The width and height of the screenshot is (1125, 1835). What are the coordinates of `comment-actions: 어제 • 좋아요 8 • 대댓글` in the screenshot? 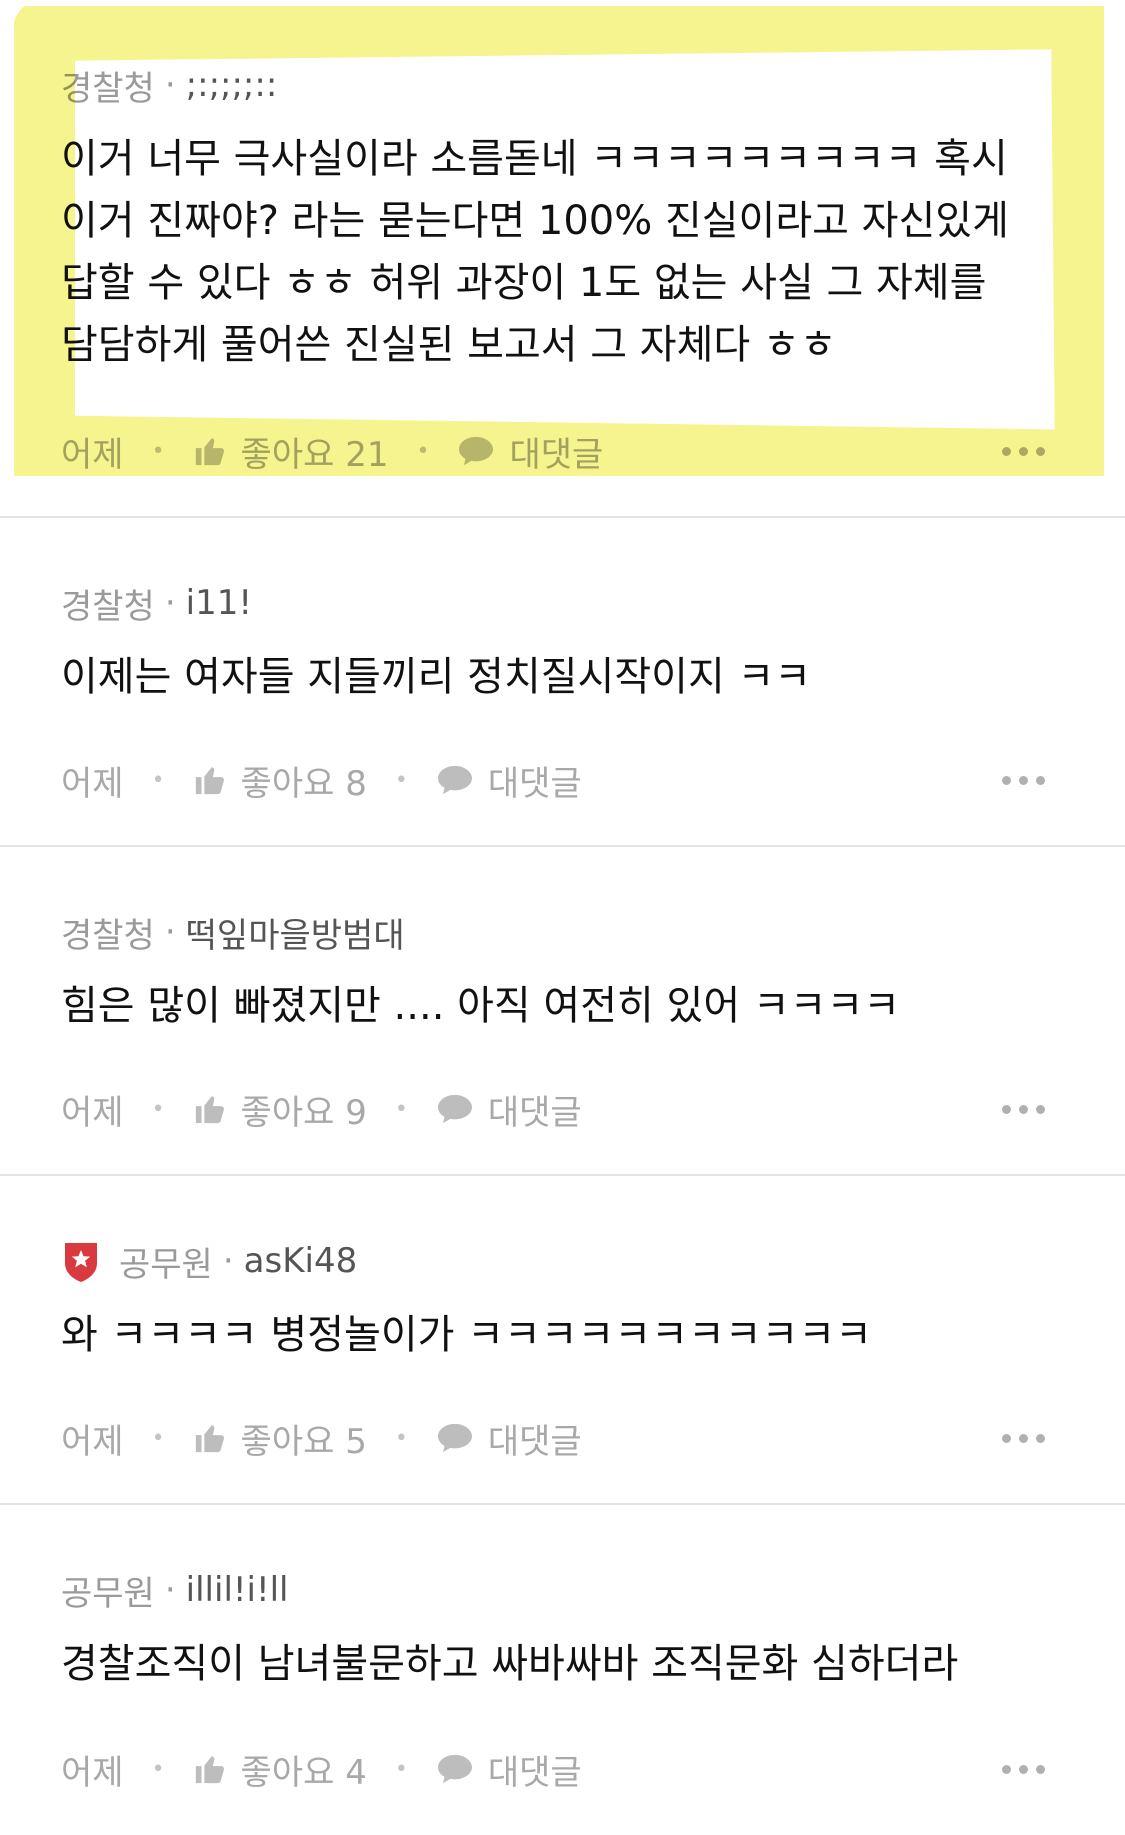 It's located at (593, 780).